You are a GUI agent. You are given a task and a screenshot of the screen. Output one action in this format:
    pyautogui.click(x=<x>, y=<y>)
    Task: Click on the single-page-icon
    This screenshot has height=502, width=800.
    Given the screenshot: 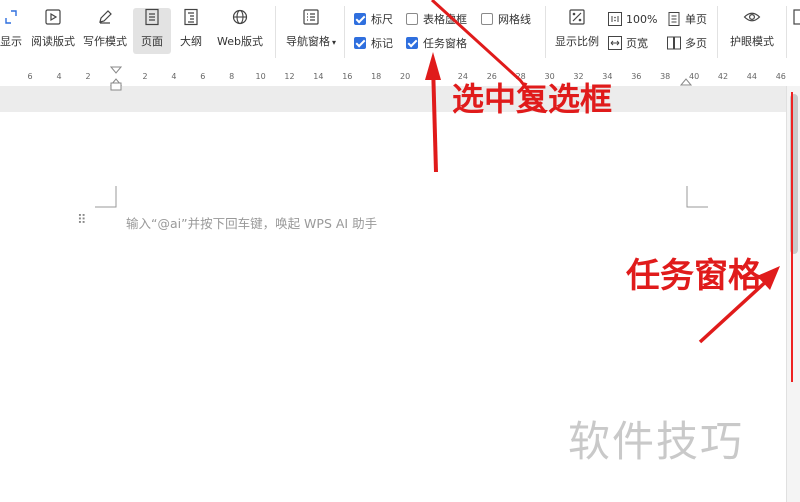 What is the action you would take?
    pyautogui.click(x=674, y=19)
    